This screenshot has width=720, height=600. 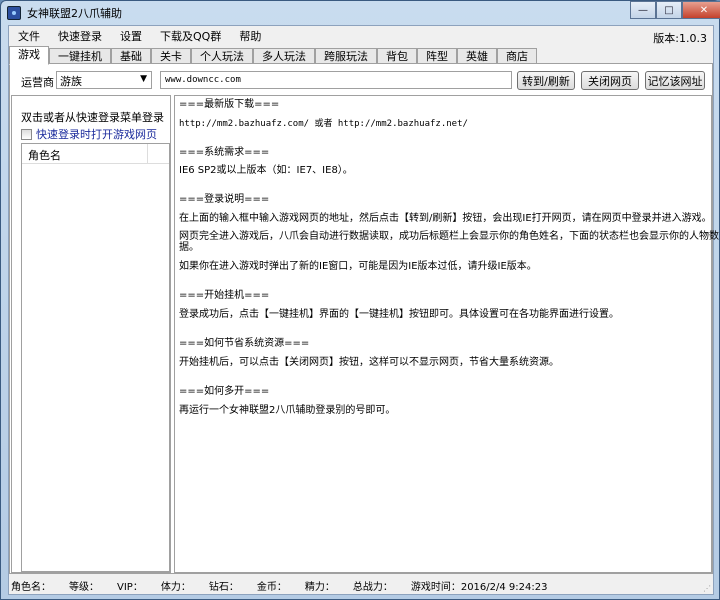 What do you see at coordinates (31, 587) in the screenshot?
I see `status-role-name: 角色名：` at bounding box center [31, 587].